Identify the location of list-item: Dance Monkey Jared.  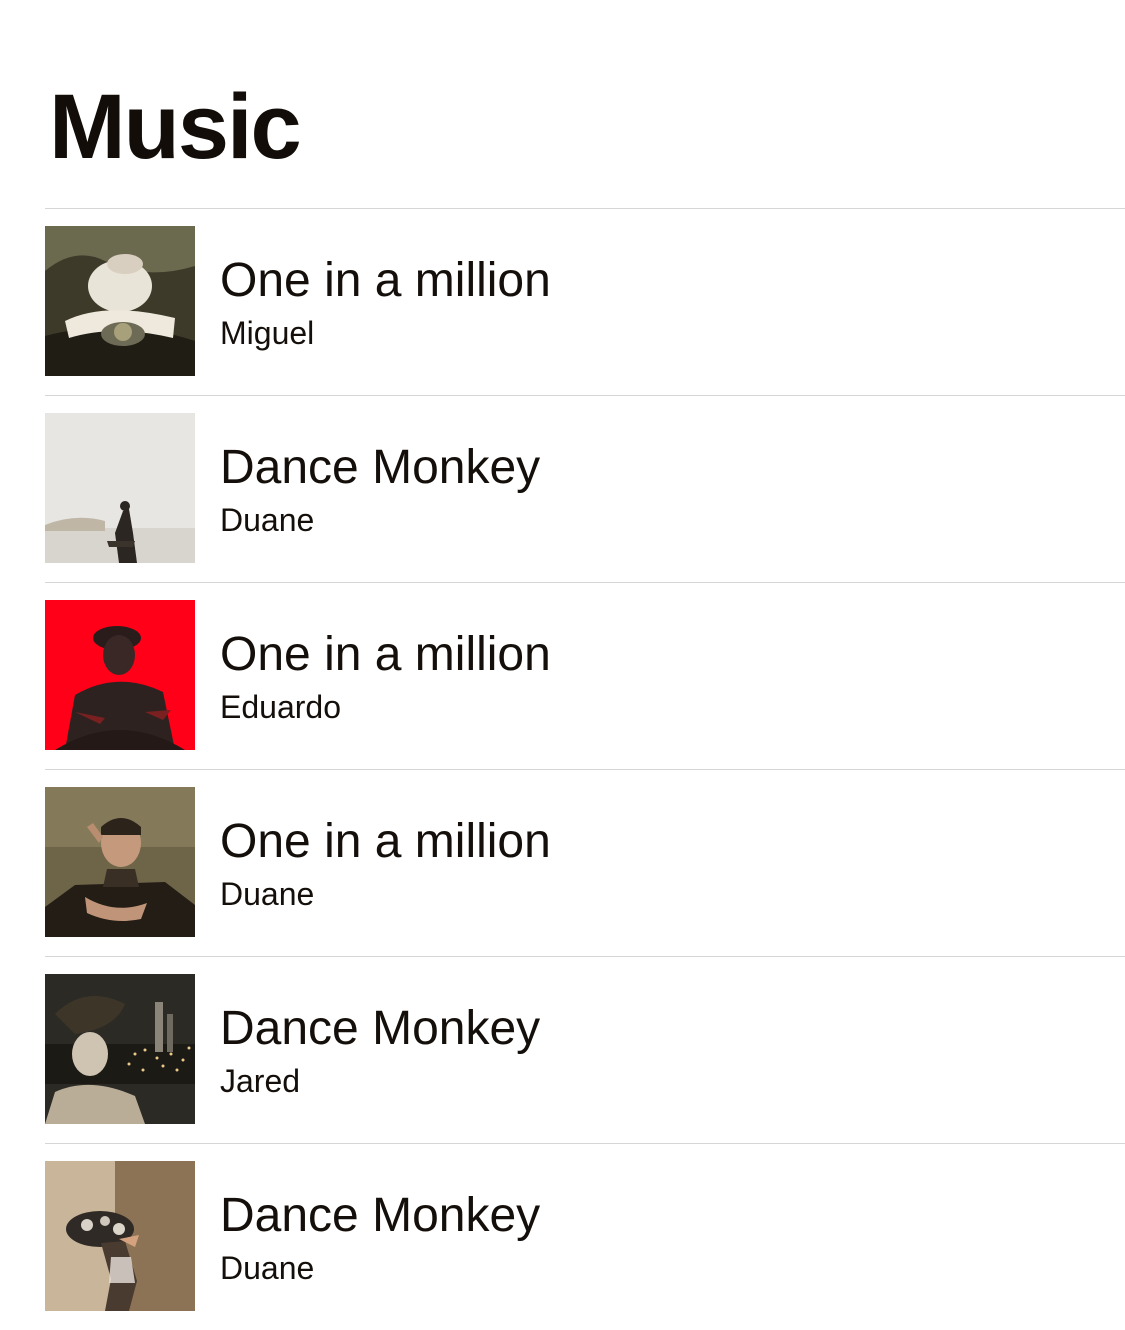
(585, 1049).